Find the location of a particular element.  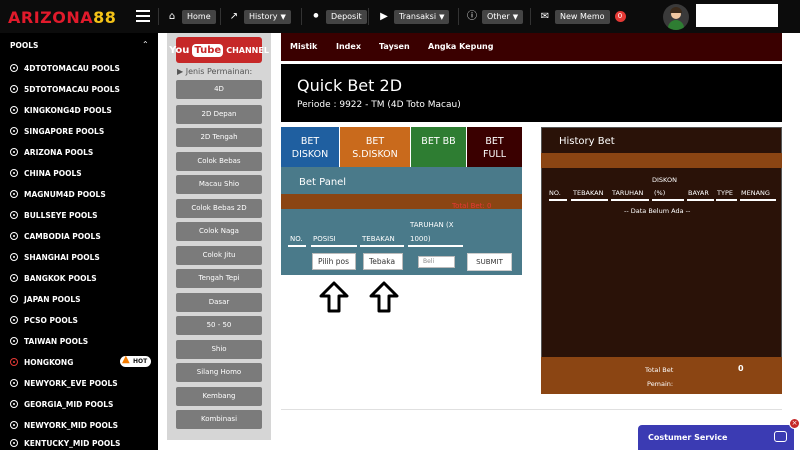

nav-history: ↗ History ▼ is located at coordinates (260, 16).